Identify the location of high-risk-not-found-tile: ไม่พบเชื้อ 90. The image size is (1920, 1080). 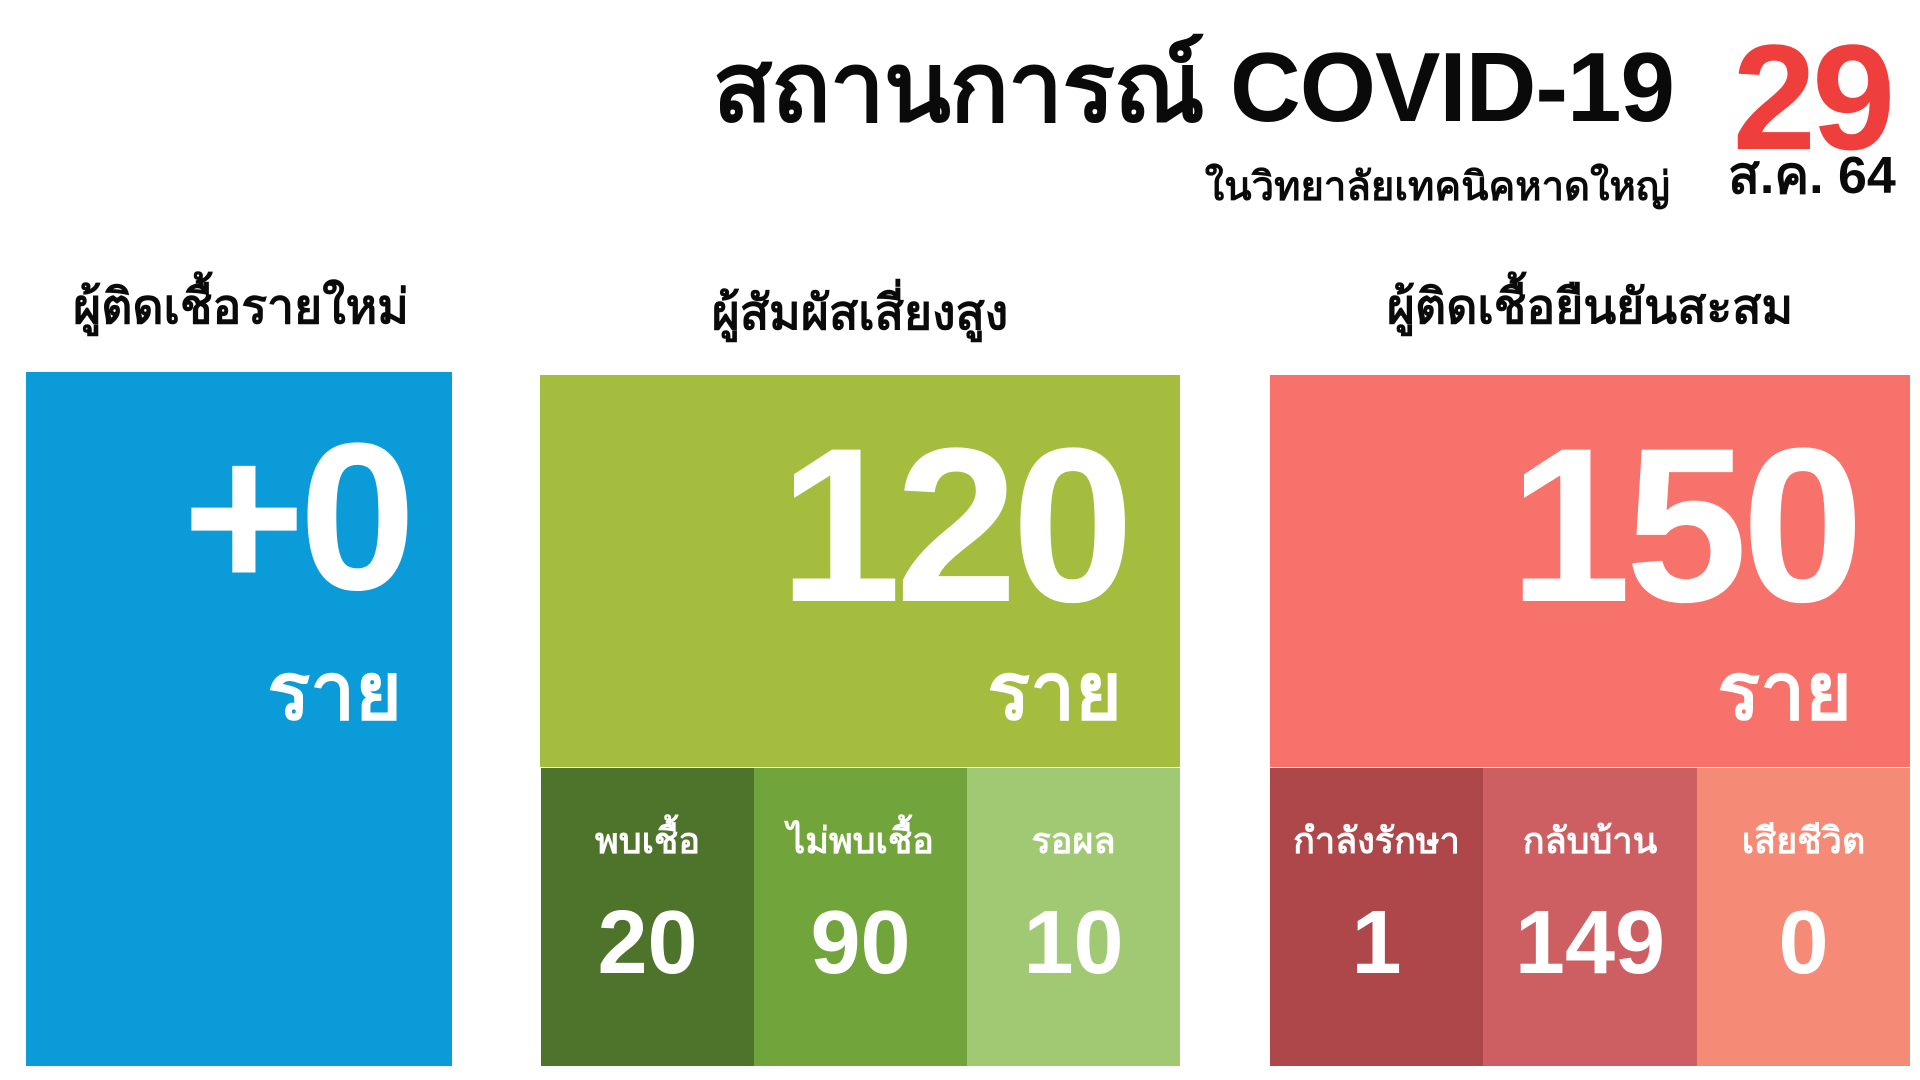
(860, 917).